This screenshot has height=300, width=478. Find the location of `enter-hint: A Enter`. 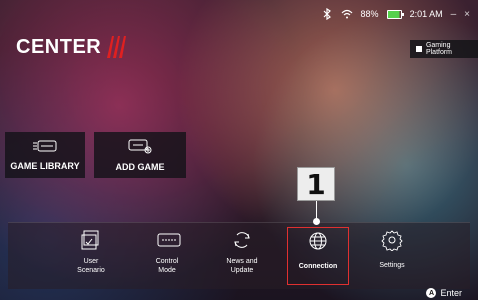

enter-hint: A Enter is located at coordinates (444, 293).